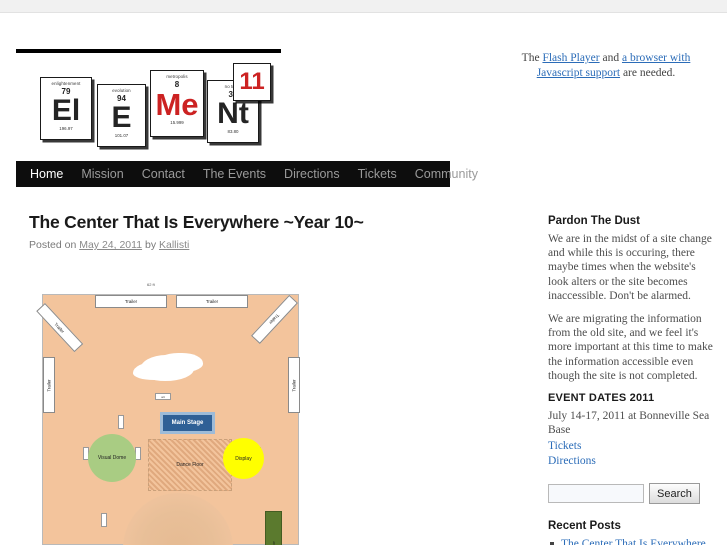 Image resolution: width=727 pixels, height=545 pixels. What do you see at coordinates (196, 222) in the screenshot?
I see `post-title: The Center That Is Everywhere ~Year 10~` at bounding box center [196, 222].